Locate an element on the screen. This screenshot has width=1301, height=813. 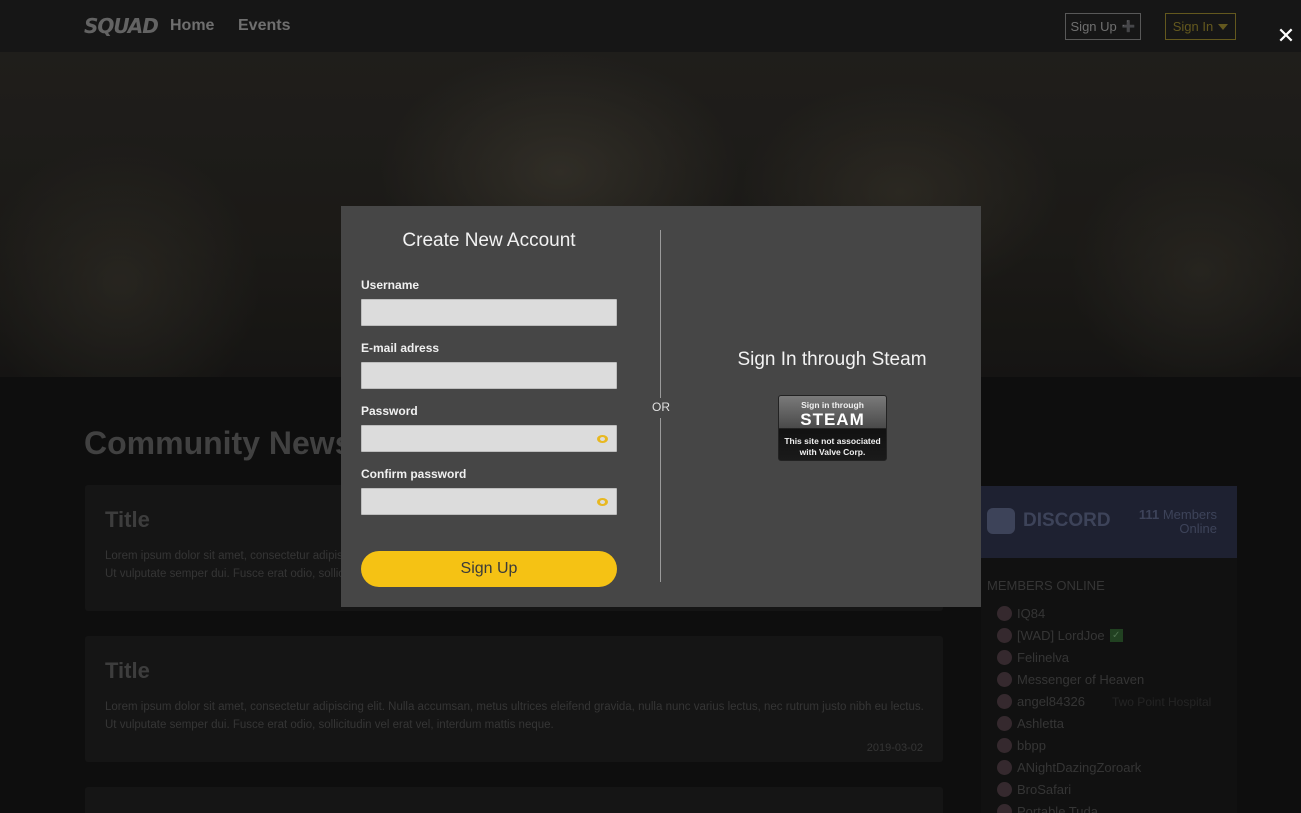
steam-button-small-text: Sign in through is located at coordinates (832, 405).